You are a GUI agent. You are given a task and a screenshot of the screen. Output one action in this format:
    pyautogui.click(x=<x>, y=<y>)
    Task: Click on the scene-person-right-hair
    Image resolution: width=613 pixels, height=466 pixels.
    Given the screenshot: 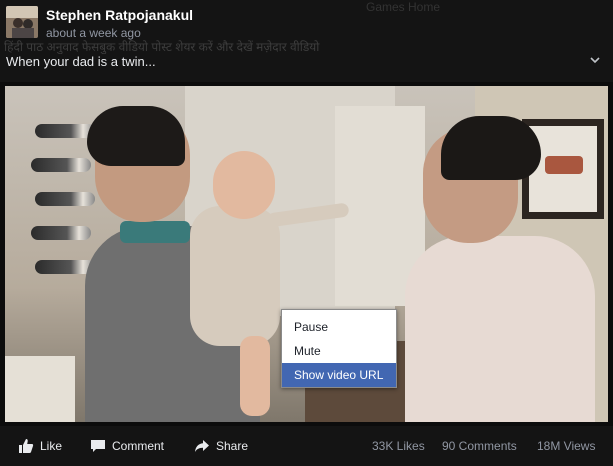 What is the action you would take?
    pyautogui.click(x=491, y=148)
    